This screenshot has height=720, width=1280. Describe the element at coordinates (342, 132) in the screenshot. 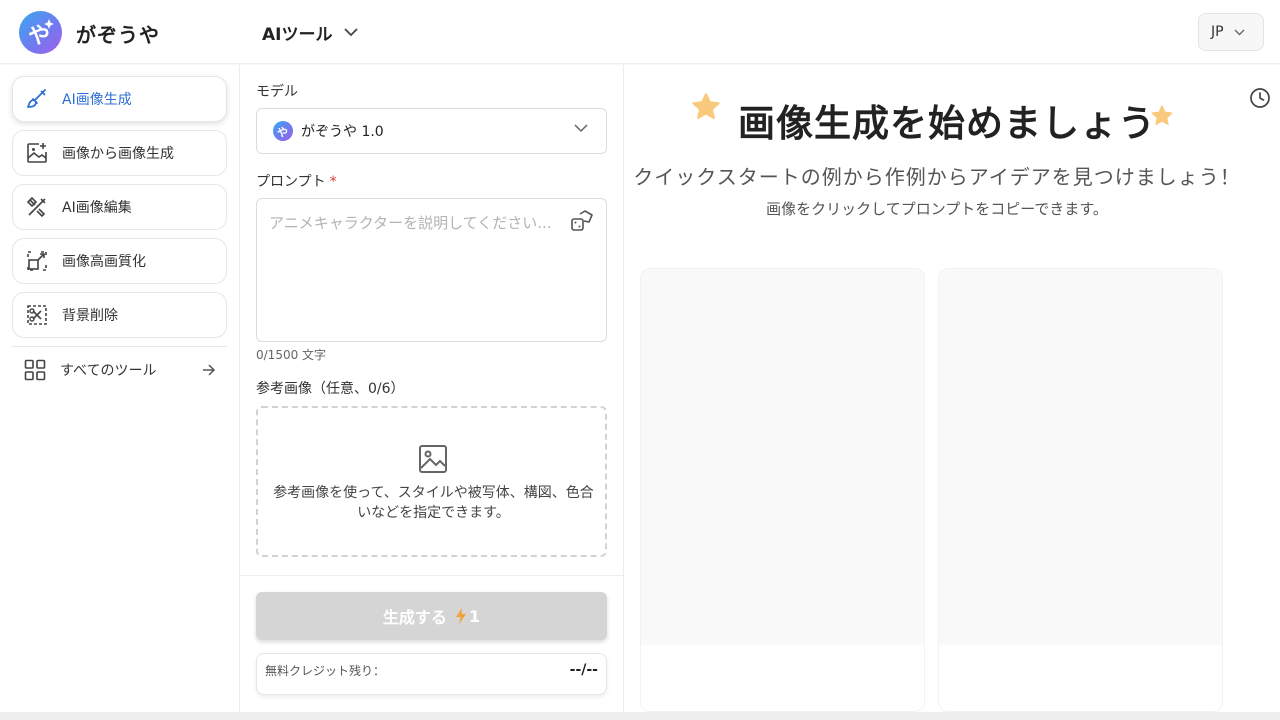

I see `model-select-value: がぞうや 1.0` at that location.